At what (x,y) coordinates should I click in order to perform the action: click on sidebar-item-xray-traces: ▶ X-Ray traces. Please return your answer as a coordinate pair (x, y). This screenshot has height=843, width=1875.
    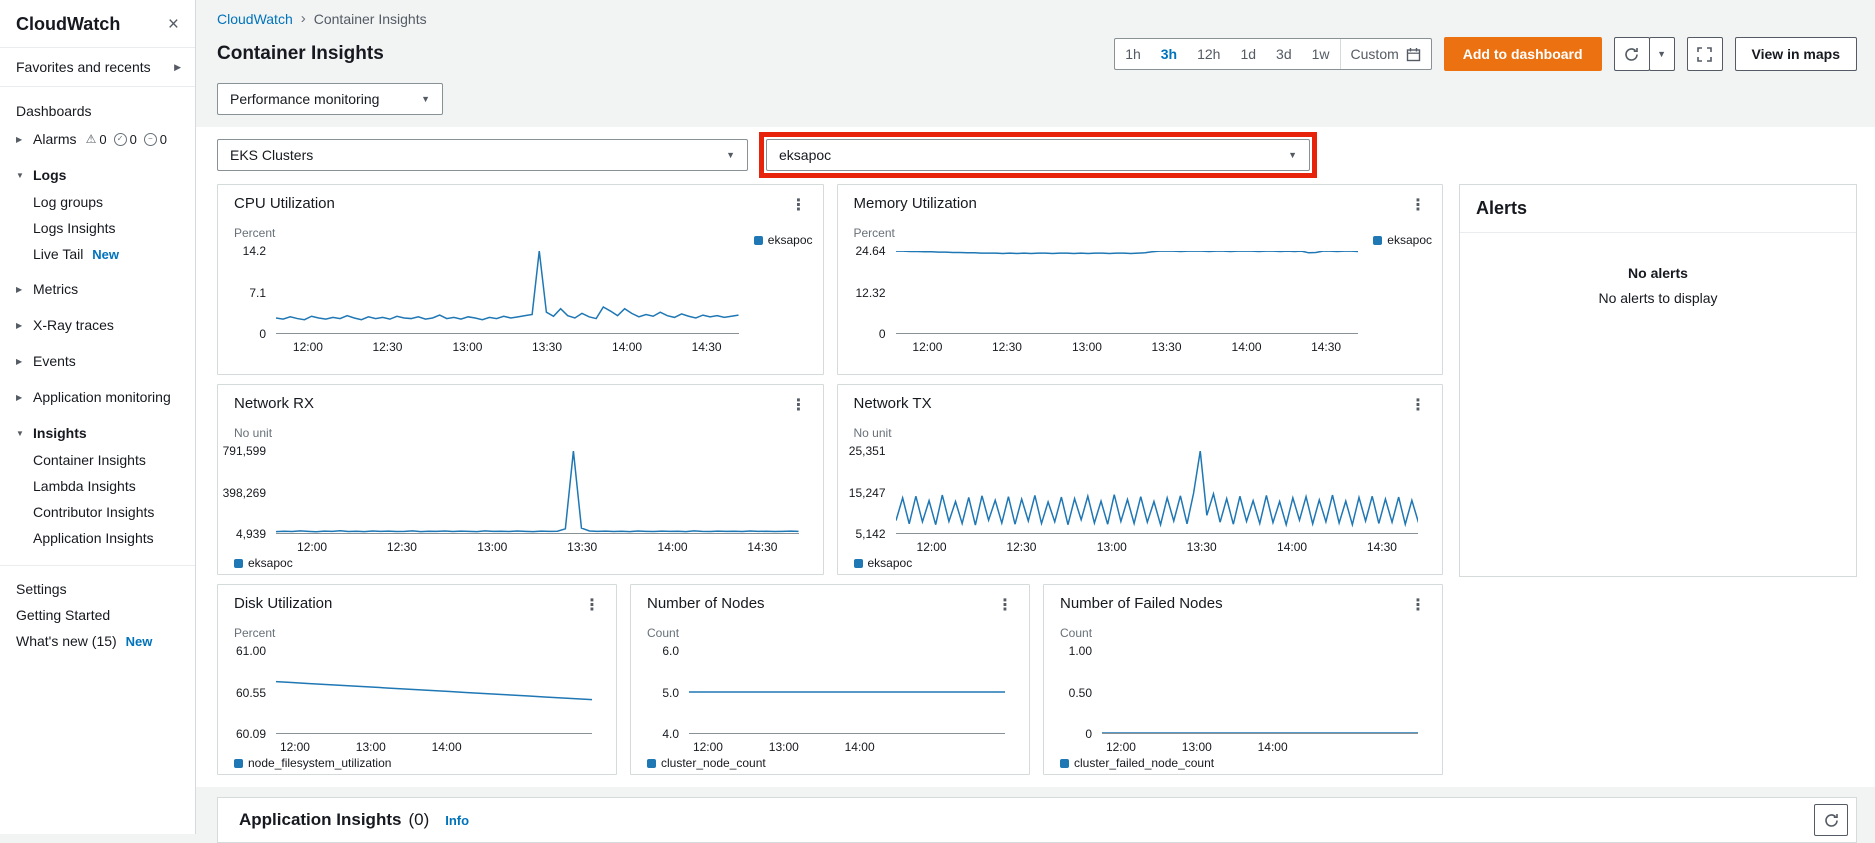
    Looking at the image, I should click on (97, 325).